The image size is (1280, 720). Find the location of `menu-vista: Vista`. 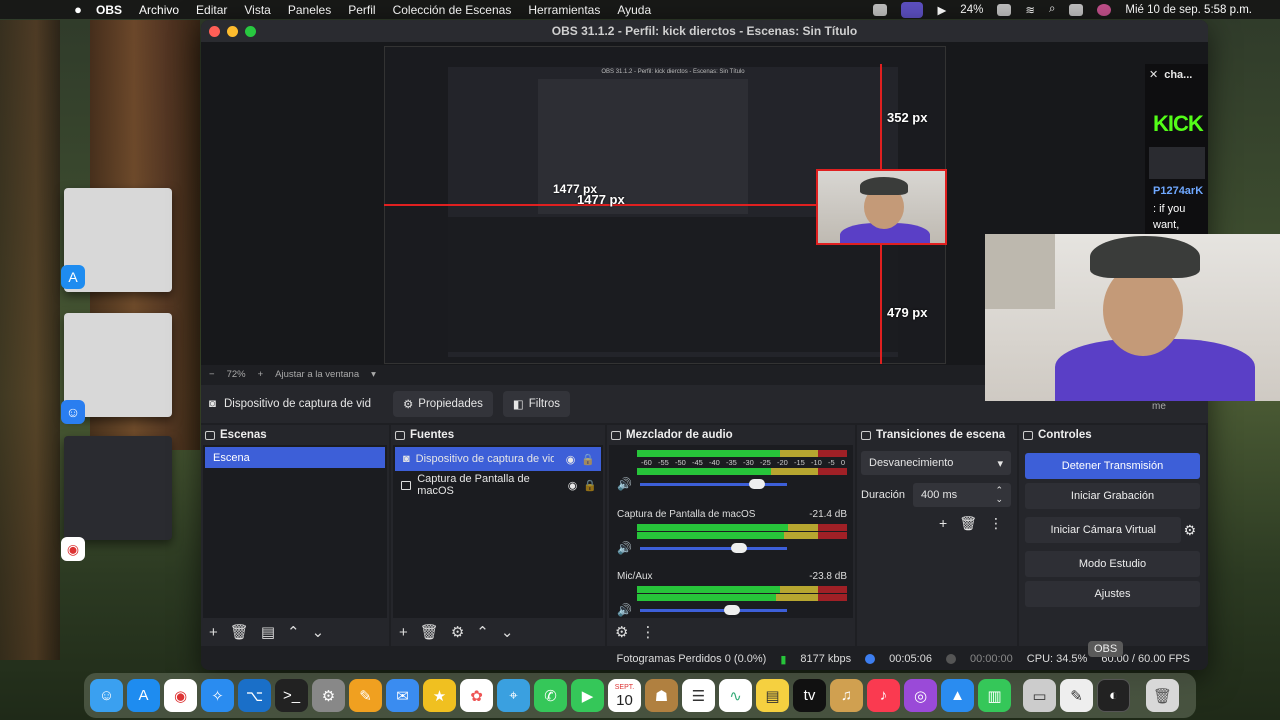

menu-vista: Vista is located at coordinates (257, 10).